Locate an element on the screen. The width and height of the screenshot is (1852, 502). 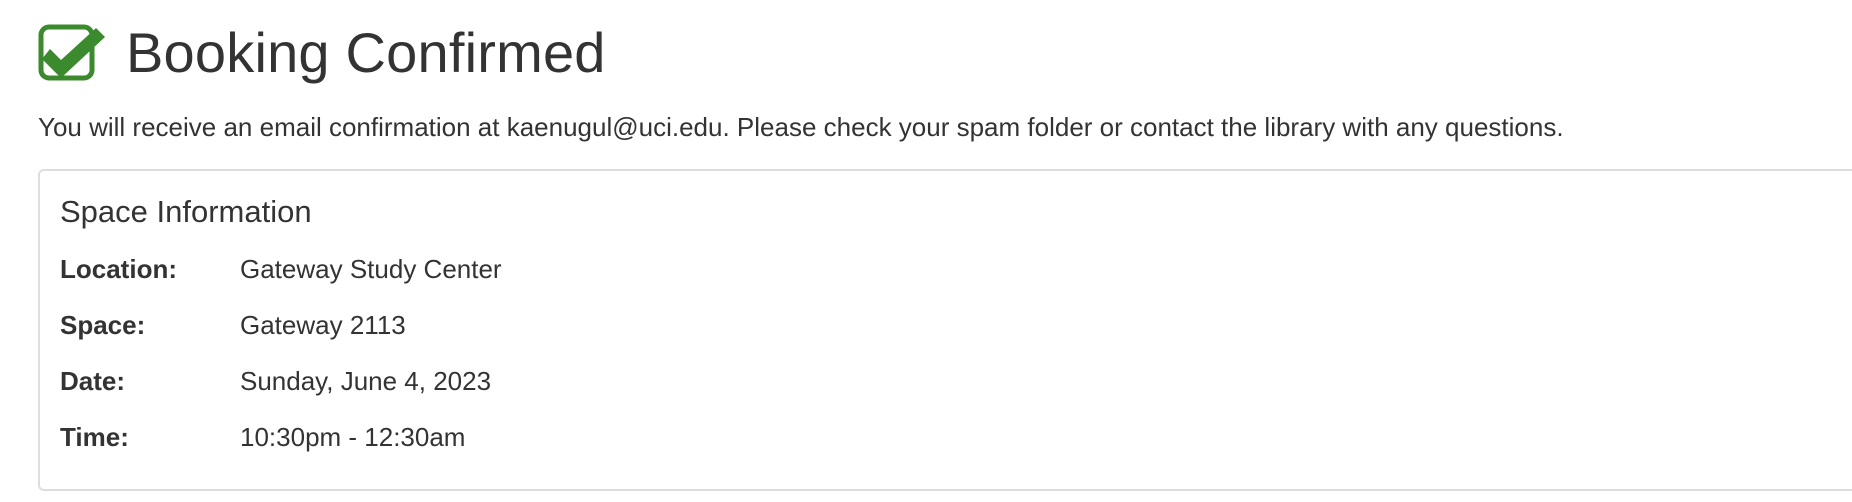
location-value: Gateway Study Center is located at coordinates (371, 269).